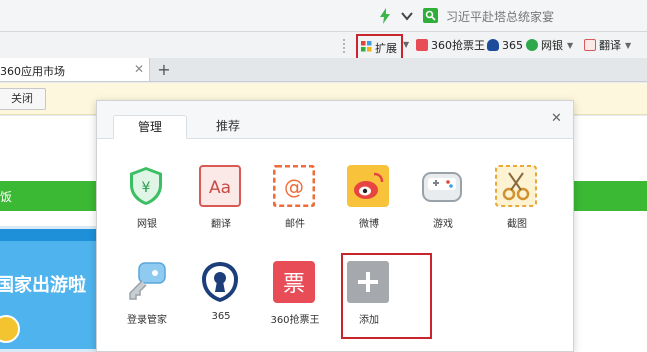 This screenshot has width=647, height=352. Describe the element at coordinates (532, 45) in the screenshot. I see `shield-yen-icon` at that location.